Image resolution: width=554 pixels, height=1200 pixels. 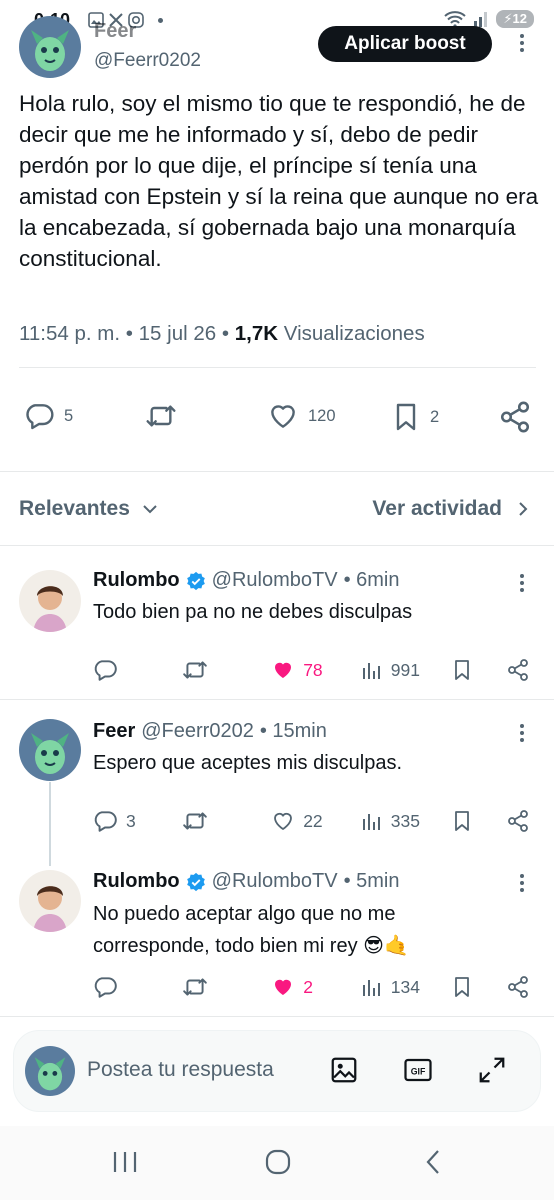 I want to click on reply-count: 3, so click(x=131, y=820).